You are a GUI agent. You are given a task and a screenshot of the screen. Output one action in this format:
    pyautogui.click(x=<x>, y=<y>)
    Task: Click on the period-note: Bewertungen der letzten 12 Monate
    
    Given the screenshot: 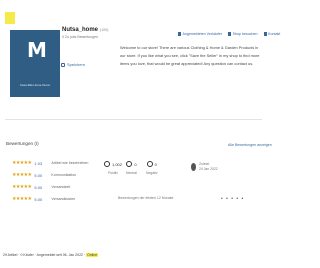 What is the action you would take?
    pyautogui.click(x=145, y=198)
    